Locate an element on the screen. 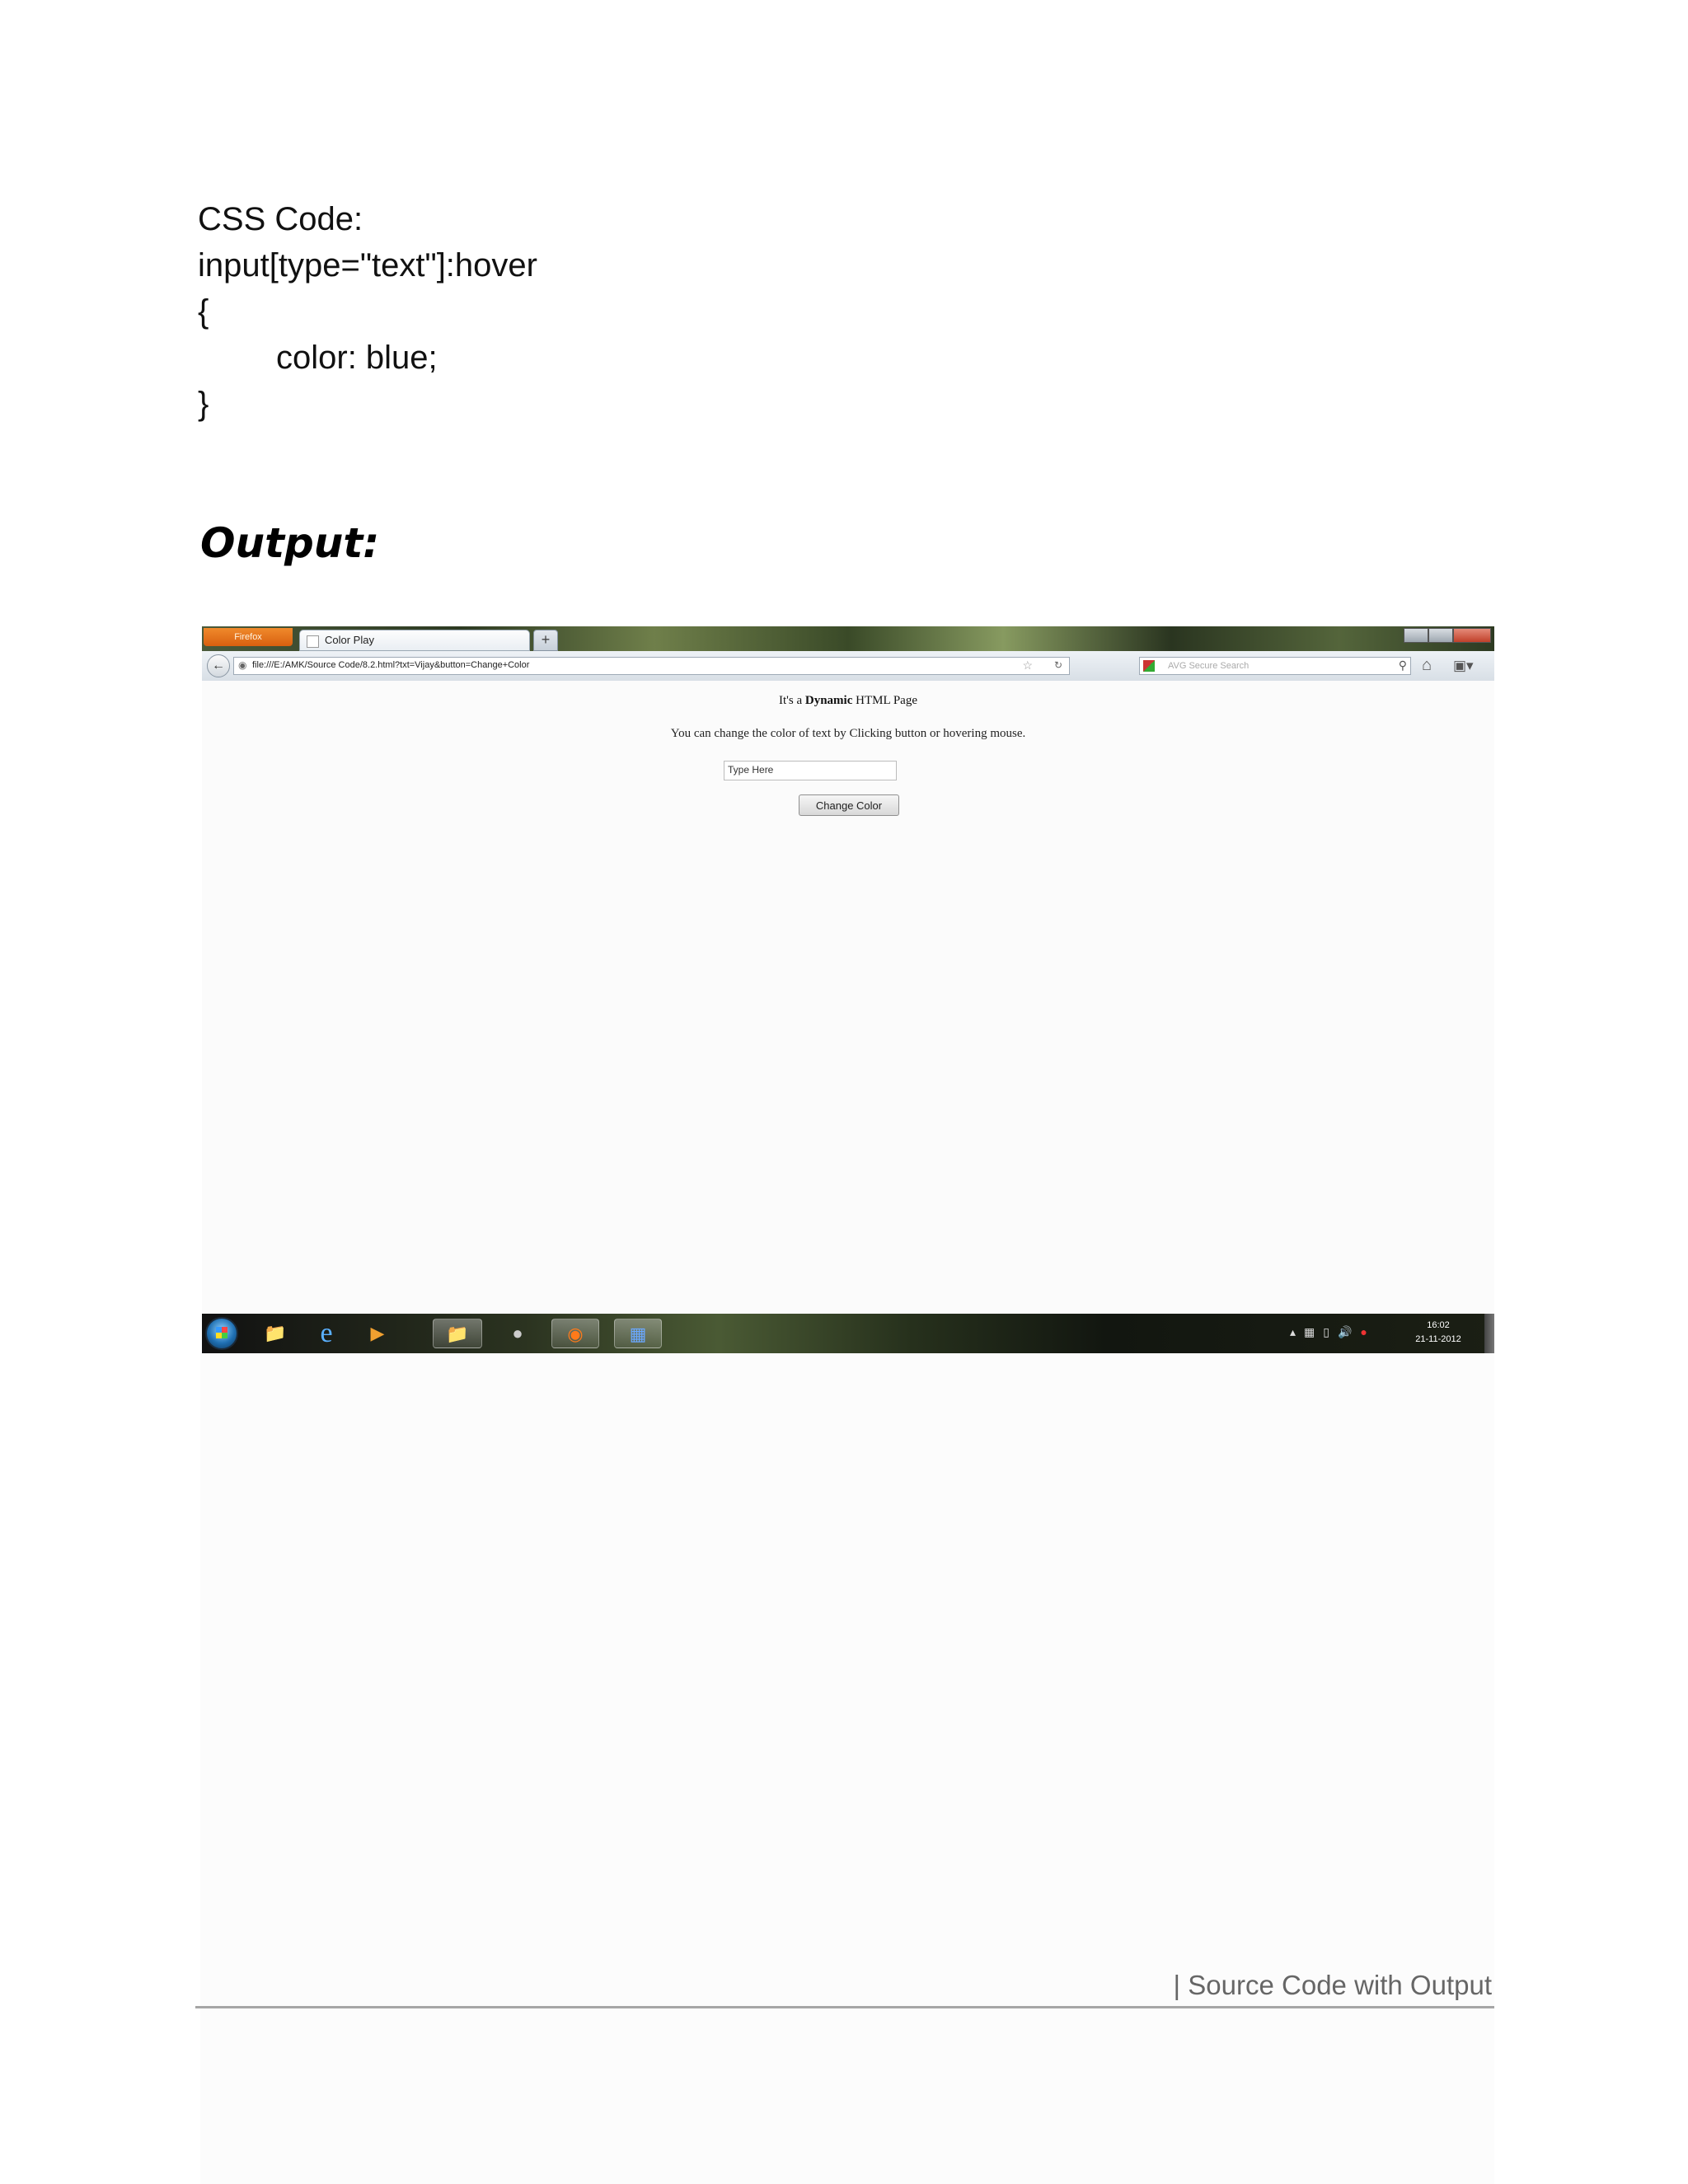 The height and width of the screenshot is (2184, 1688). page-heading: It's a Dynamic HTML Page is located at coordinates (848, 701).